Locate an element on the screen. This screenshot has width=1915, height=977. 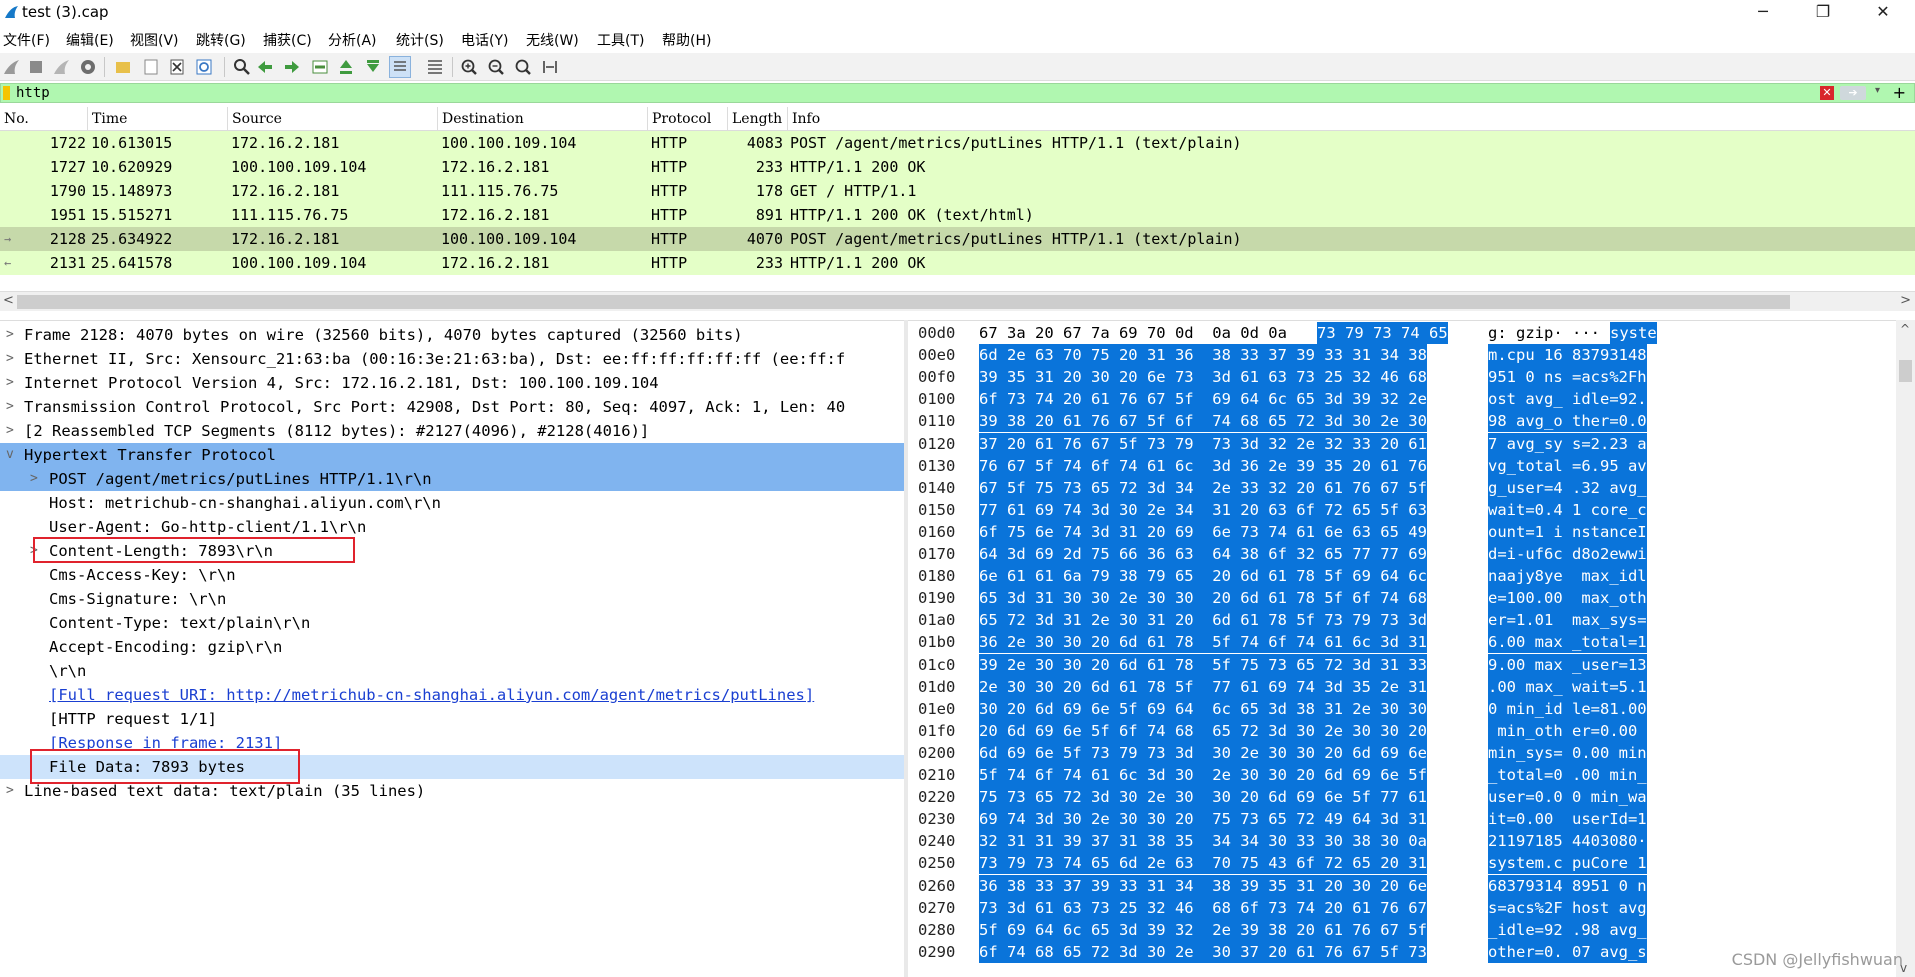
ascii-bytes-highlighted: _idle=92 .98 avg_ is located at coordinates (1567, 929).